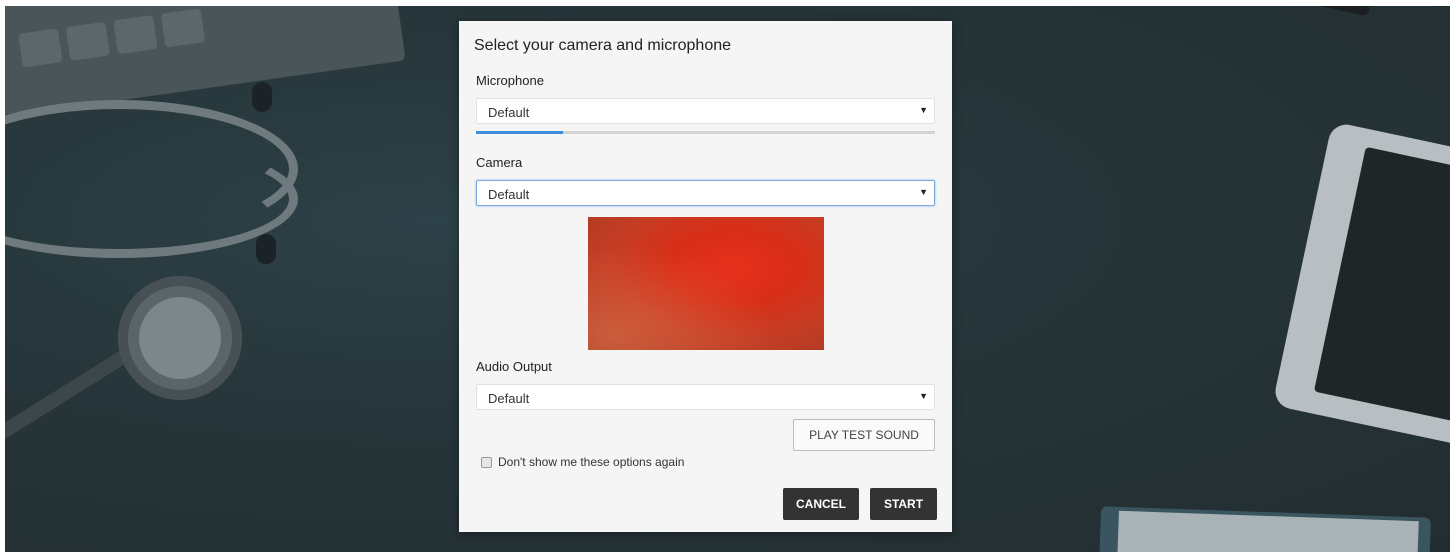 The image size is (1450, 552). Describe the element at coordinates (705, 397) in the screenshot. I see `audio-output-select: Default ▼` at that location.